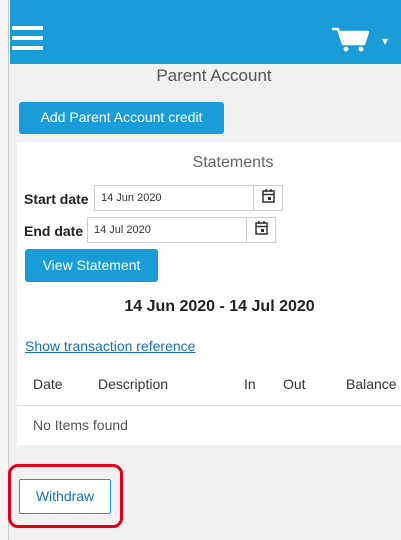 The height and width of the screenshot is (540, 401). Describe the element at coordinates (214, 75) in the screenshot. I see `page-title: Parent Account` at that location.